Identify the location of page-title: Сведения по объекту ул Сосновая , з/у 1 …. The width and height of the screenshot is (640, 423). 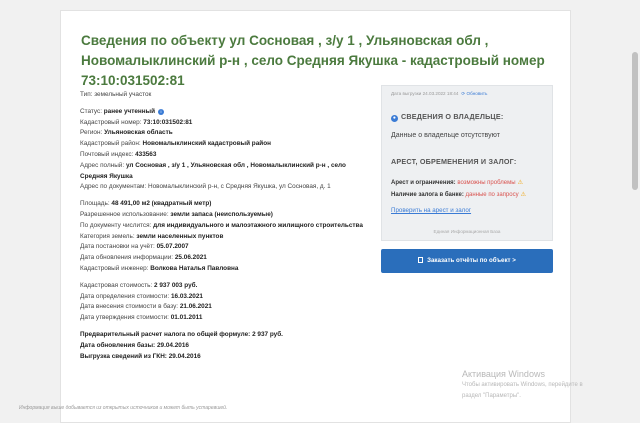
(313, 60).